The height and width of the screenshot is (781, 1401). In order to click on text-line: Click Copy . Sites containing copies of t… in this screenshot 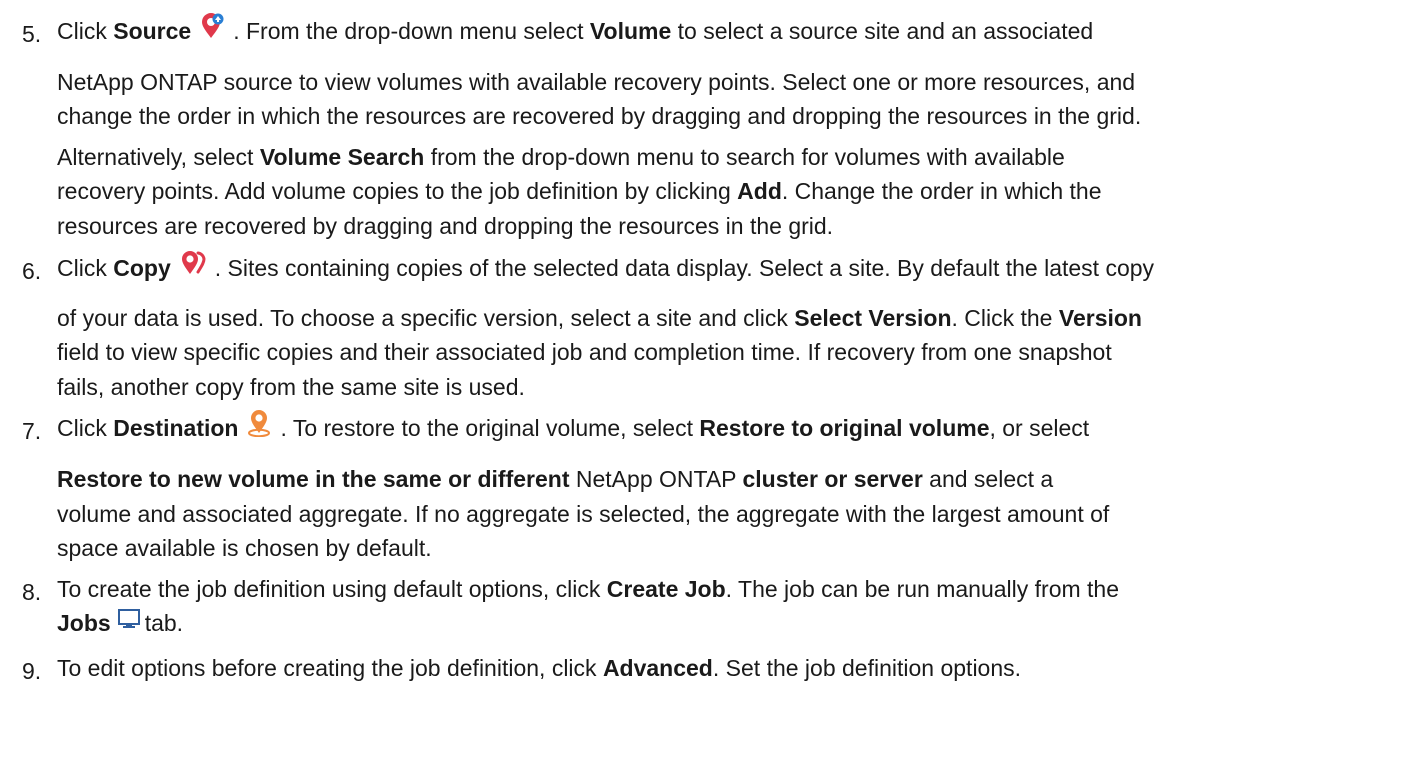, I will do `click(606, 268)`.